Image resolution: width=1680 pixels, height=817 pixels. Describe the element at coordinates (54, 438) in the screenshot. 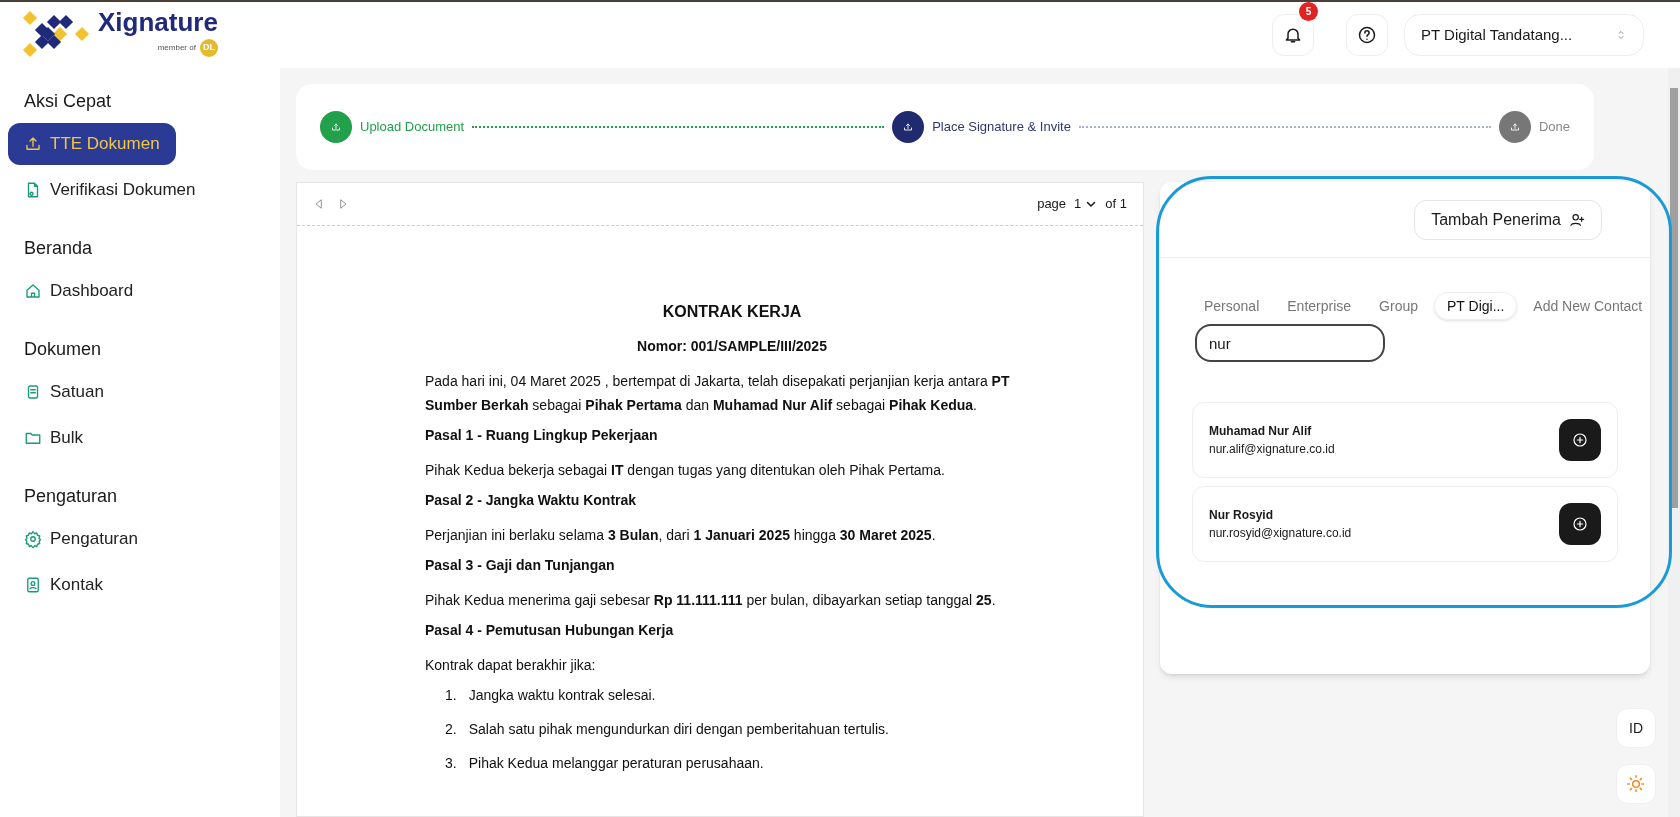

I see `sidebar-item: Bulk` at that location.